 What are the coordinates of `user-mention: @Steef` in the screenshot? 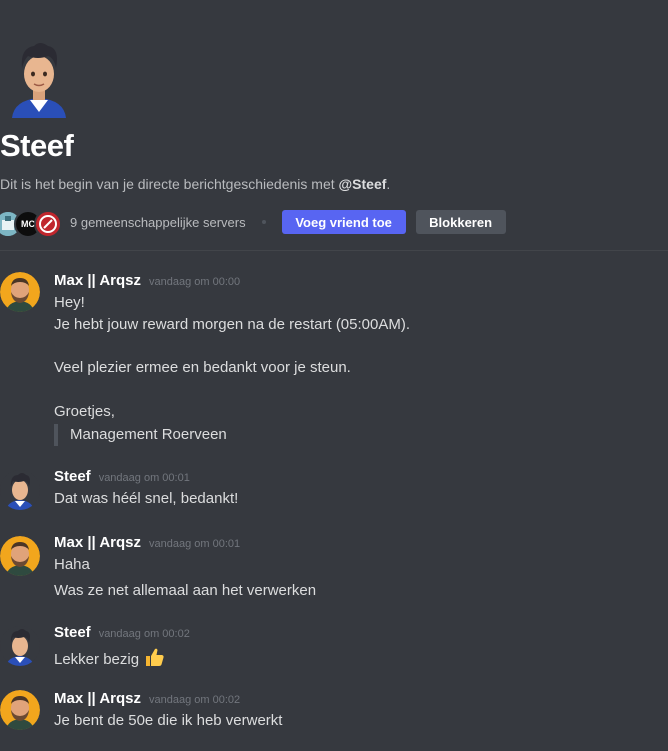 It's located at (363, 184).